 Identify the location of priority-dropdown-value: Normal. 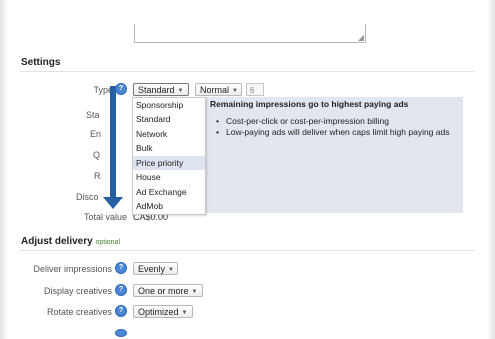
(215, 90).